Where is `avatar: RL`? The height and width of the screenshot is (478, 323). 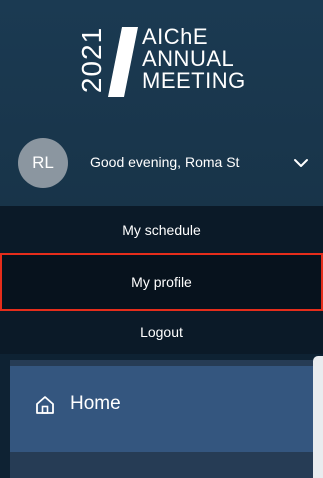 avatar: RL is located at coordinates (43, 163).